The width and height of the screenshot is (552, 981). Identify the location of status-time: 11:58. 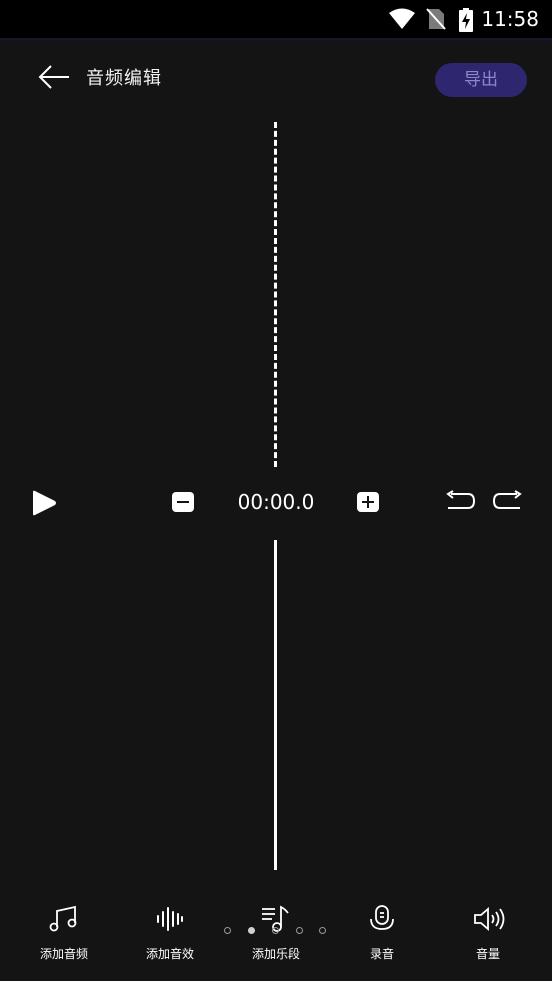
(510, 19).